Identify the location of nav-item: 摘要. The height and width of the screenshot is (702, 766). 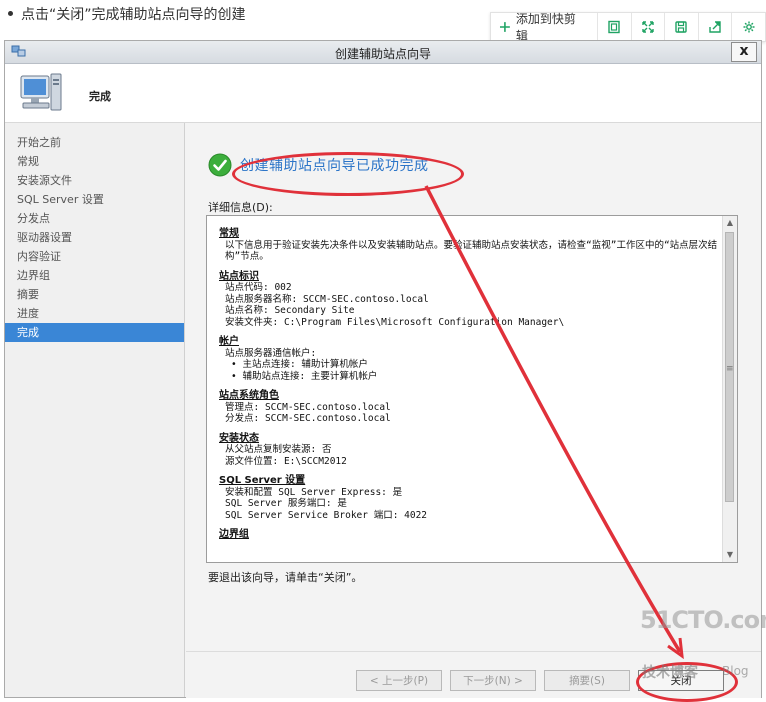
(94, 294).